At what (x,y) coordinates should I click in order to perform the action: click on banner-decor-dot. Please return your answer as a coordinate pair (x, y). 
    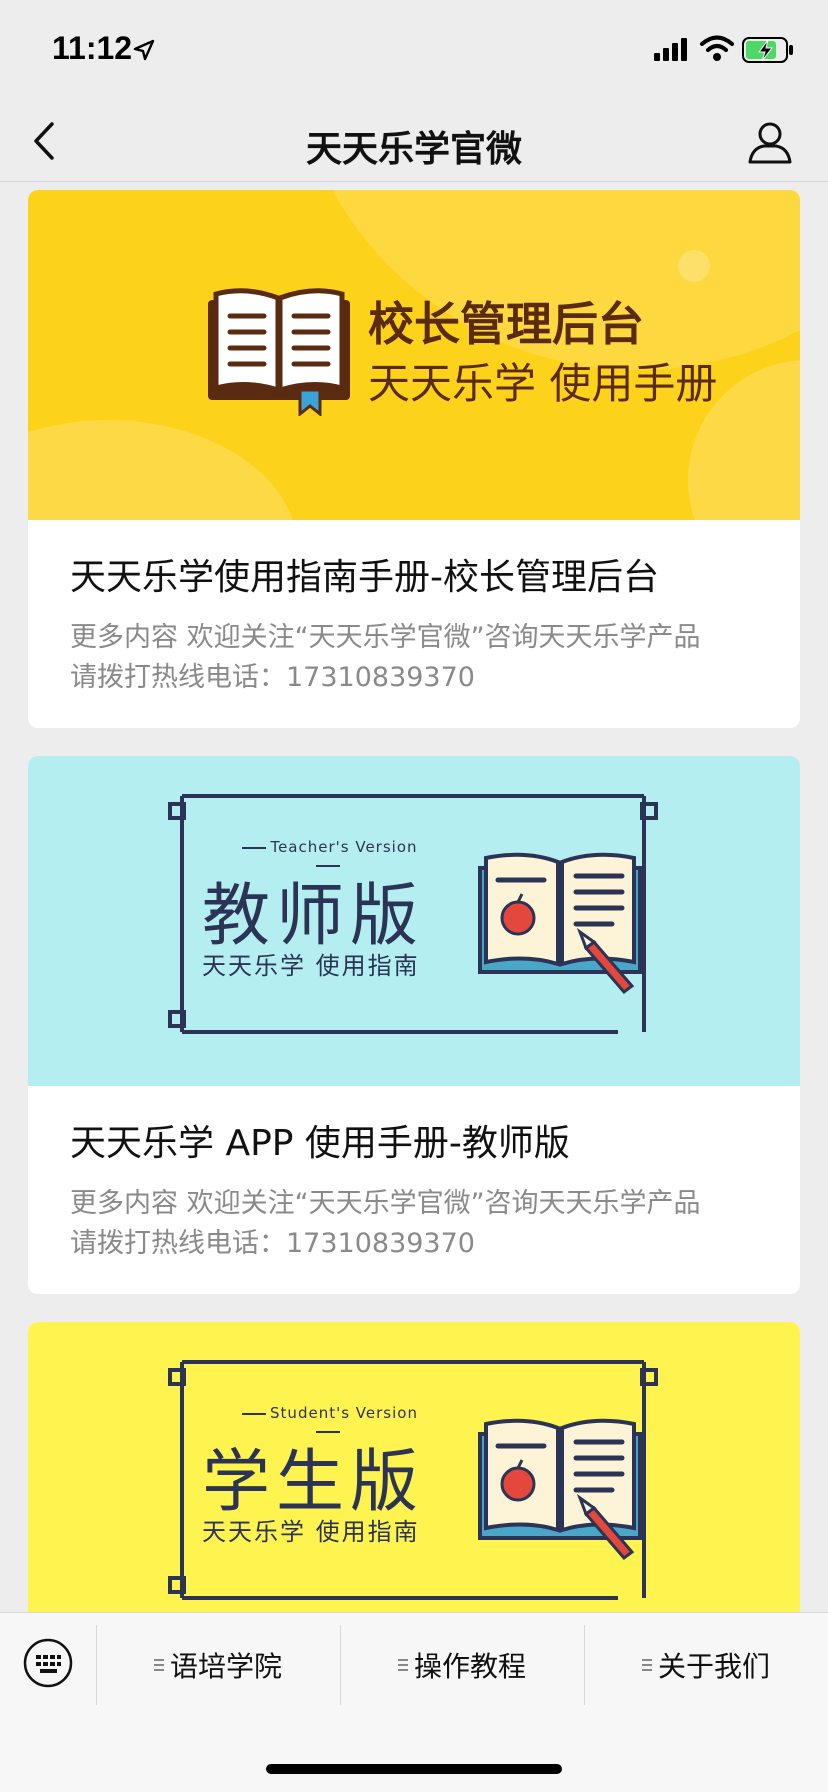
    Looking at the image, I should click on (694, 266).